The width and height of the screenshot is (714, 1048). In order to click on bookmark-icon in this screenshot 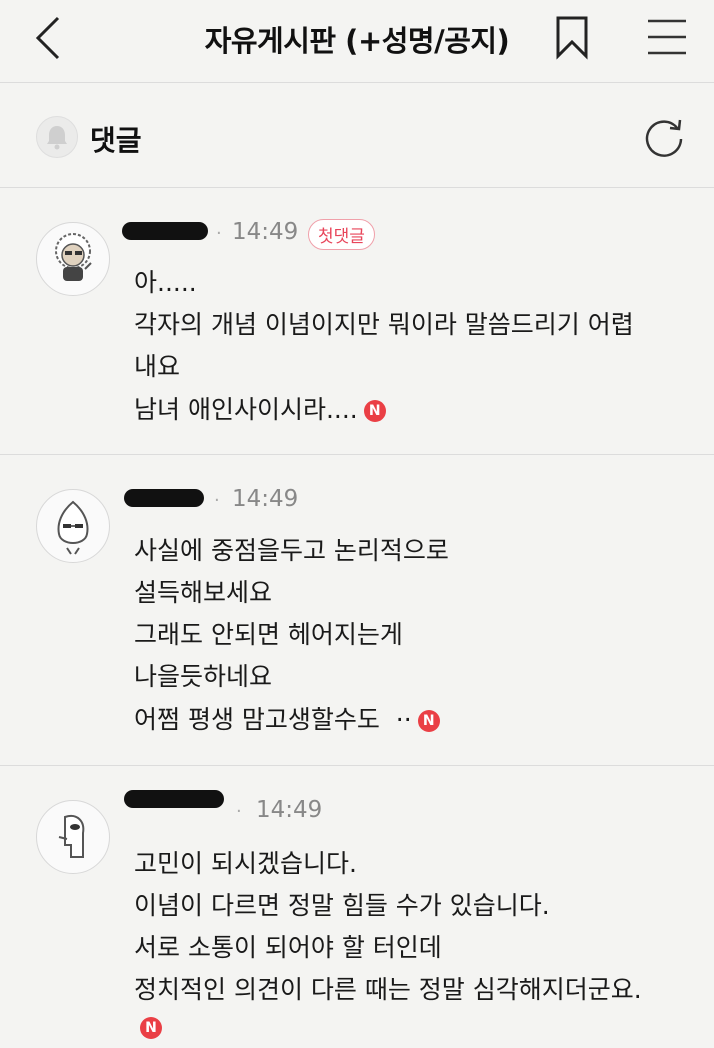, I will do `click(572, 38)`.